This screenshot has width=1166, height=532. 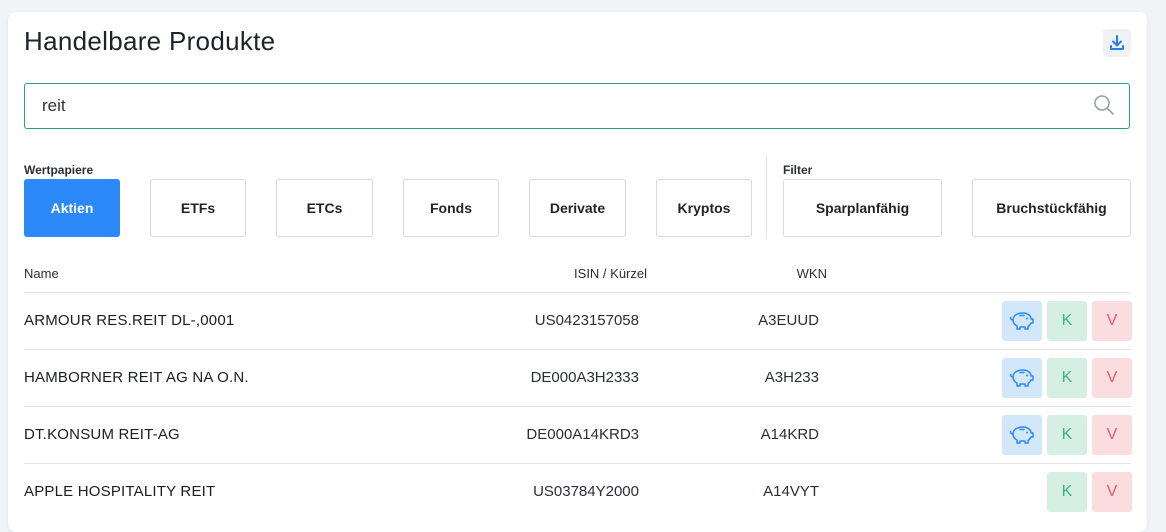 What do you see at coordinates (102, 434) in the screenshot?
I see `row-name: DT.KONSUM REIT-AG` at bounding box center [102, 434].